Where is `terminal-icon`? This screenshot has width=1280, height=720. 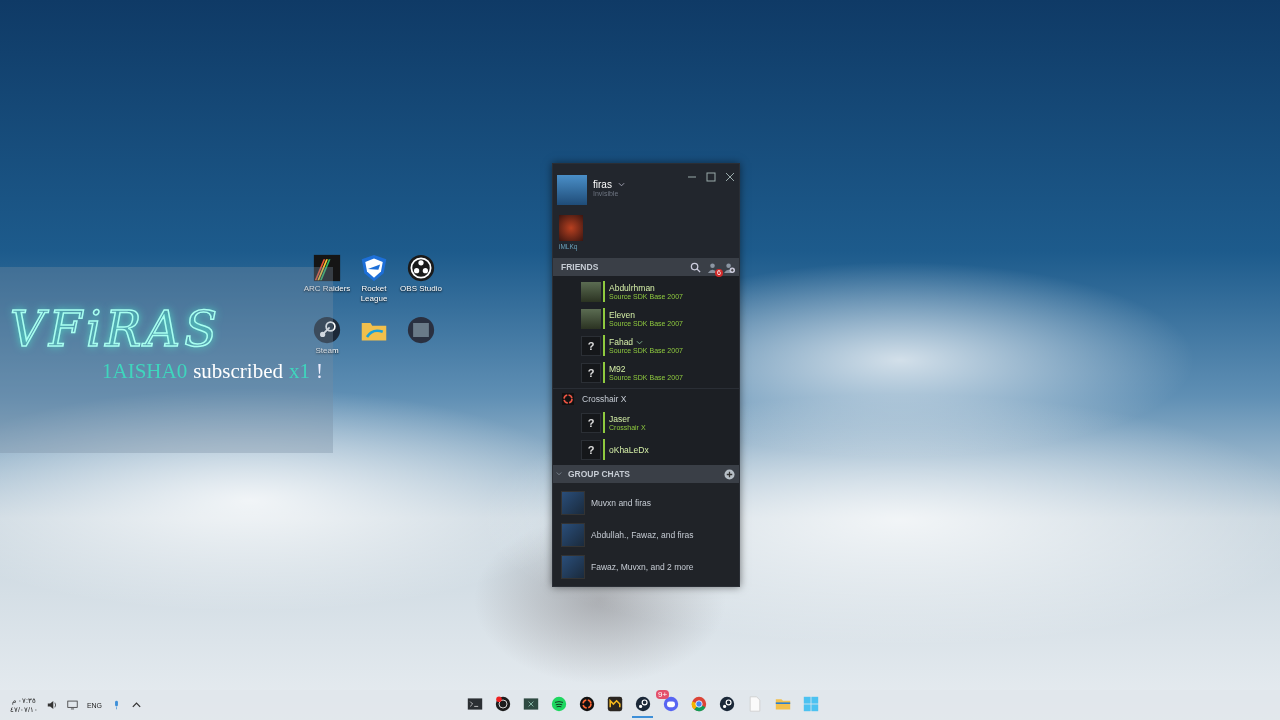 terminal-icon is located at coordinates (474, 704).